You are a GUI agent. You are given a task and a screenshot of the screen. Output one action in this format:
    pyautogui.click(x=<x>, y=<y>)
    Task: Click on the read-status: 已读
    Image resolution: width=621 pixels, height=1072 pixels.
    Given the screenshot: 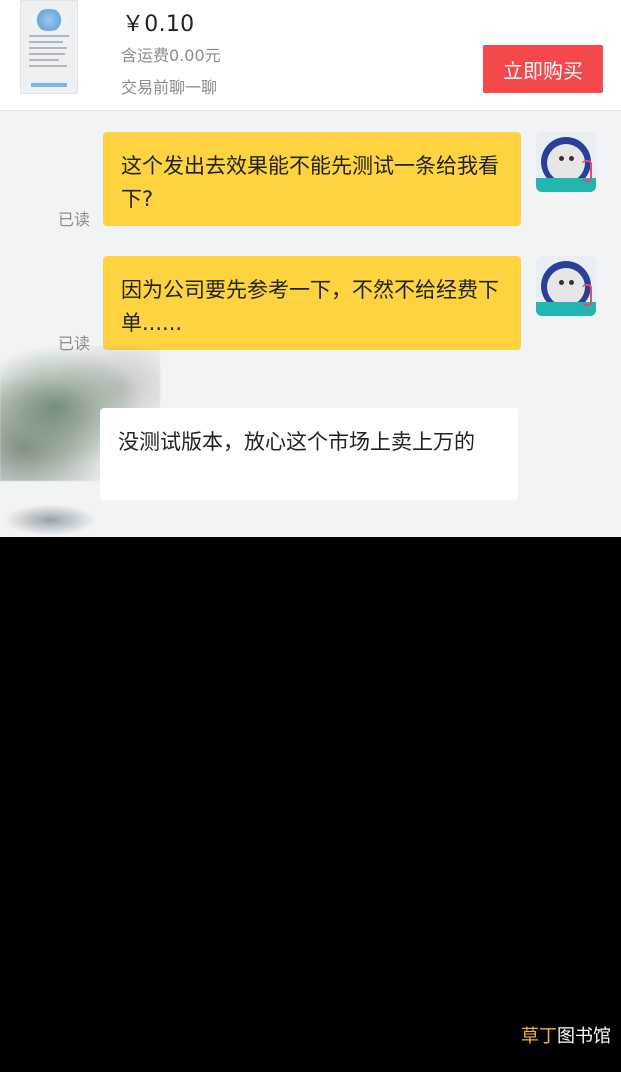 What is the action you would take?
    pyautogui.click(x=74, y=219)
    